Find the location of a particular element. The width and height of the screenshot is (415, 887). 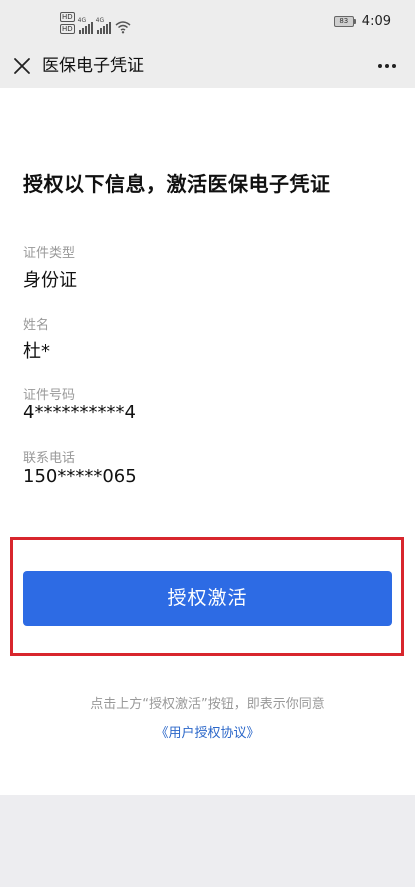

id-number-label: 证件号码 is located at coordinates (49, 395).